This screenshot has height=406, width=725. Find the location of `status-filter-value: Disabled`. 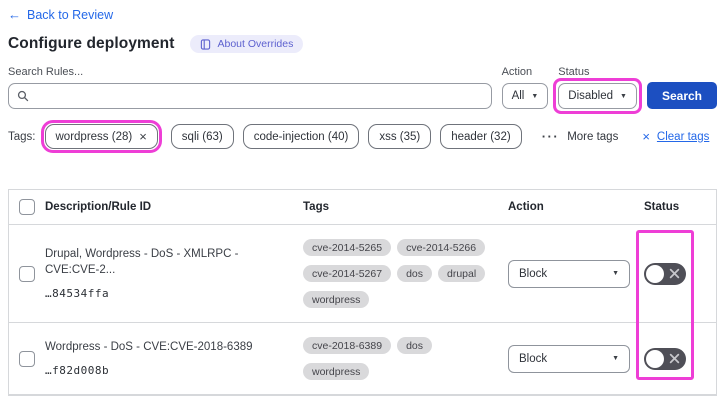

status-filter-value: Disabled is located at coordinates (591, 96).